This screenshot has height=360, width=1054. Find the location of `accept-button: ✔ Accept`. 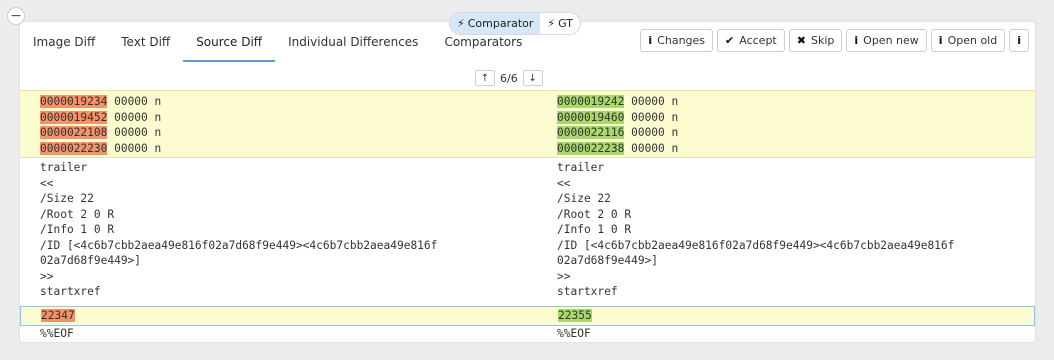

accept-button: ✔ Accept is located at coordinates (751, 40).